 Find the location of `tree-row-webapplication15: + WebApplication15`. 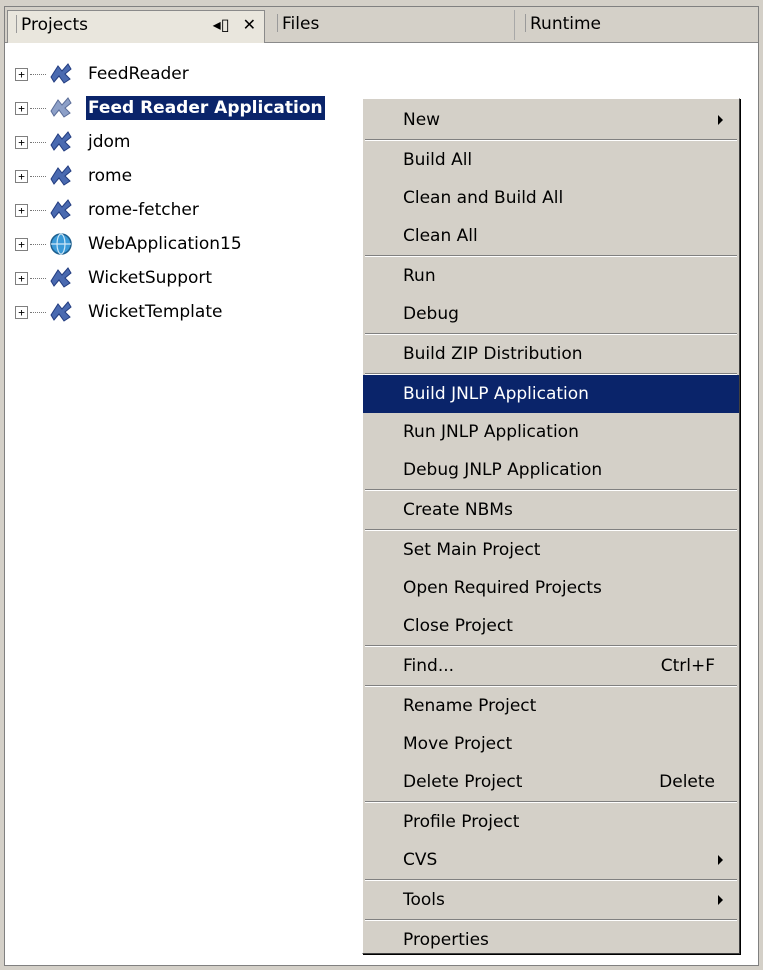

tree-row-webapplication15: + WebApplication15 is located at coordinates (170, 244).